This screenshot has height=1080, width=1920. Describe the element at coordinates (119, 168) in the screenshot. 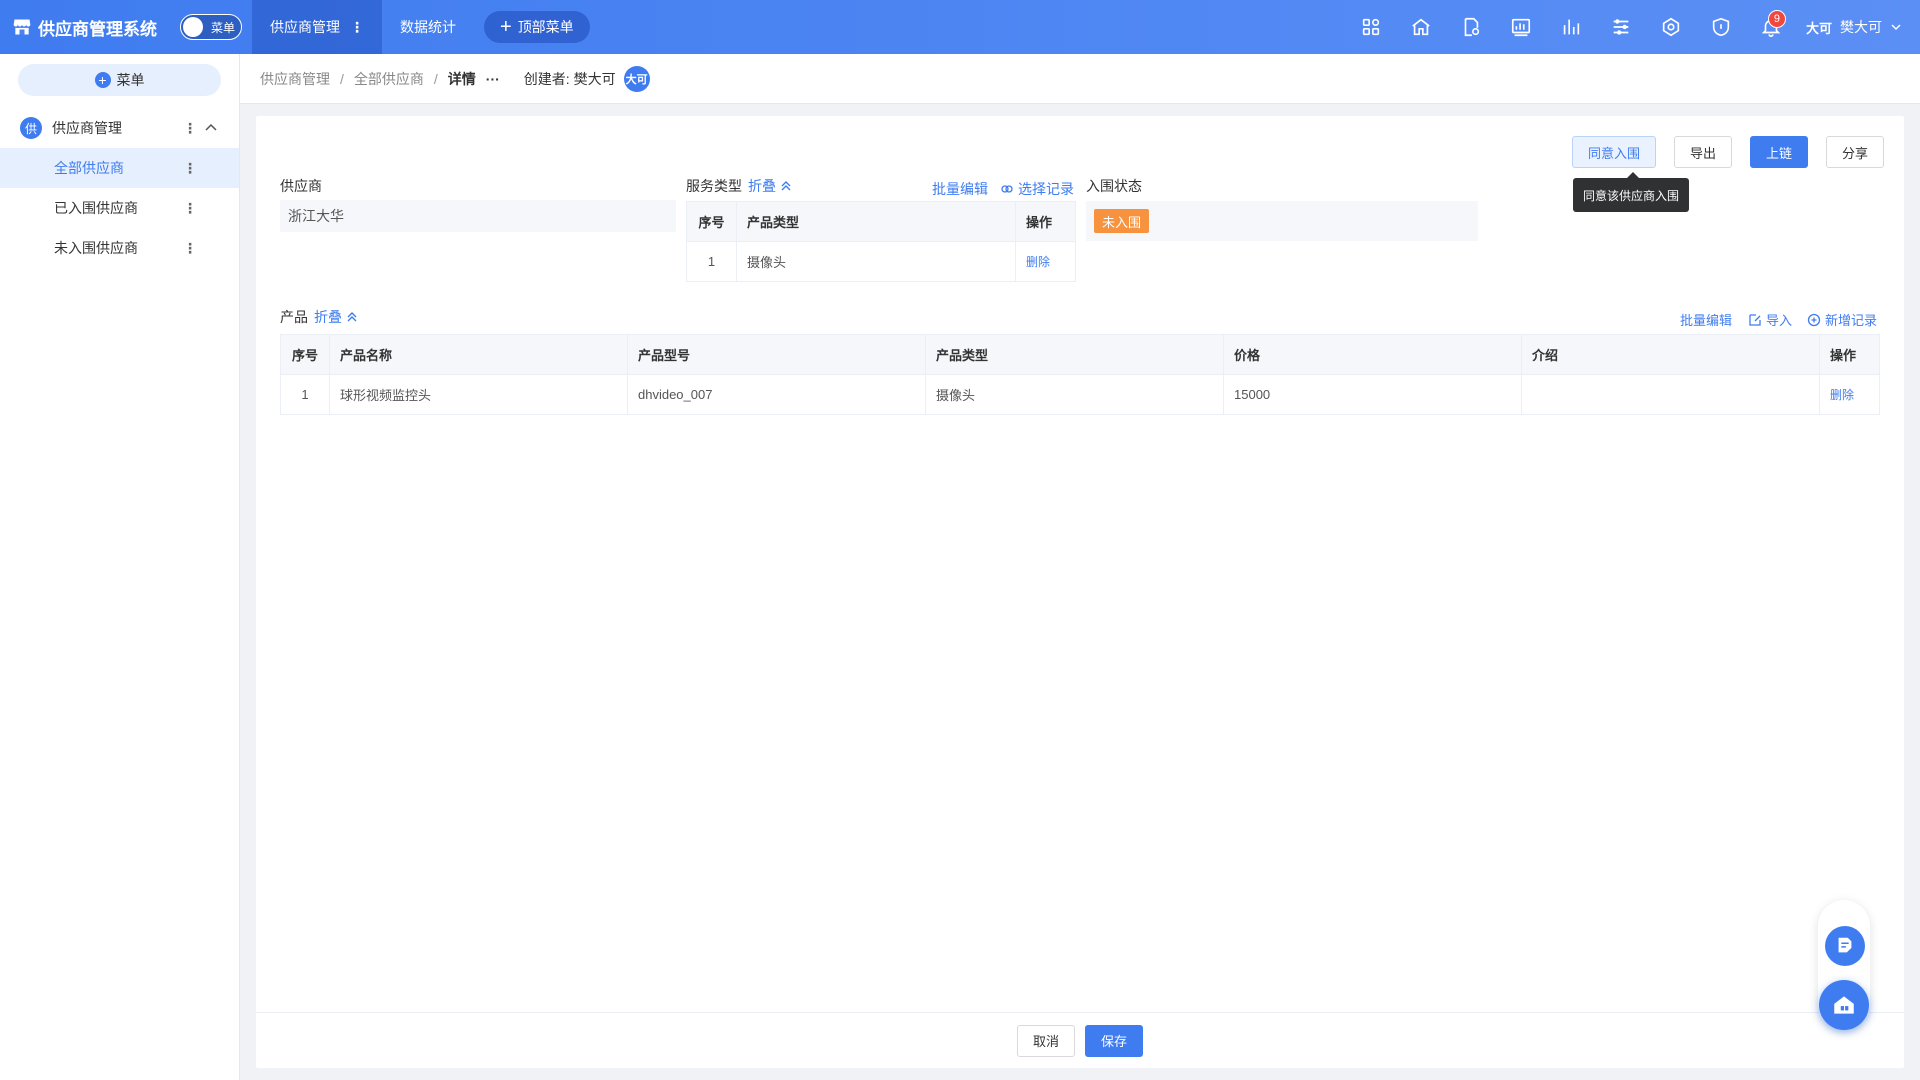

I see `sidebar-item-all-suppliers: 全部供应商 ⋮` at that location.